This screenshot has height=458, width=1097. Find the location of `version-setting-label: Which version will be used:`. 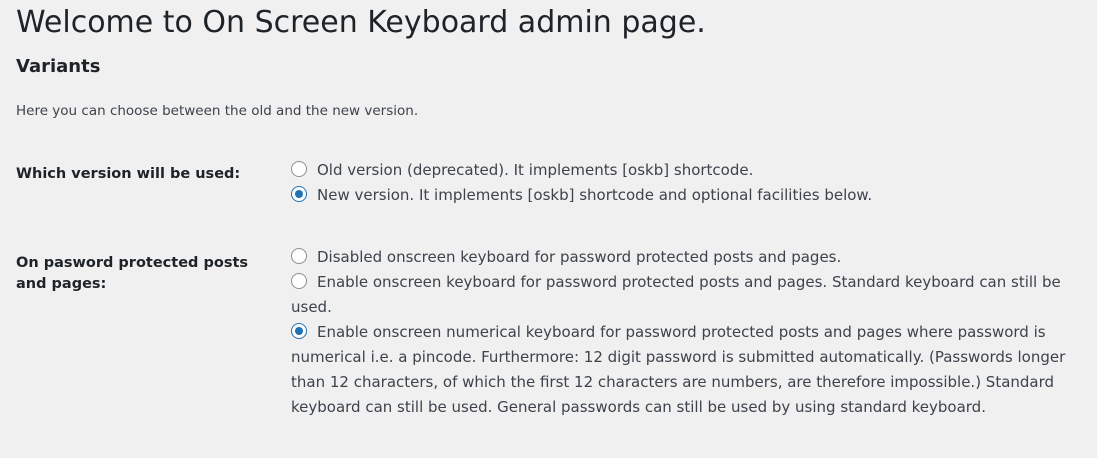

version-setting-label: Which version will be used: is located at coordinates (128, 174).